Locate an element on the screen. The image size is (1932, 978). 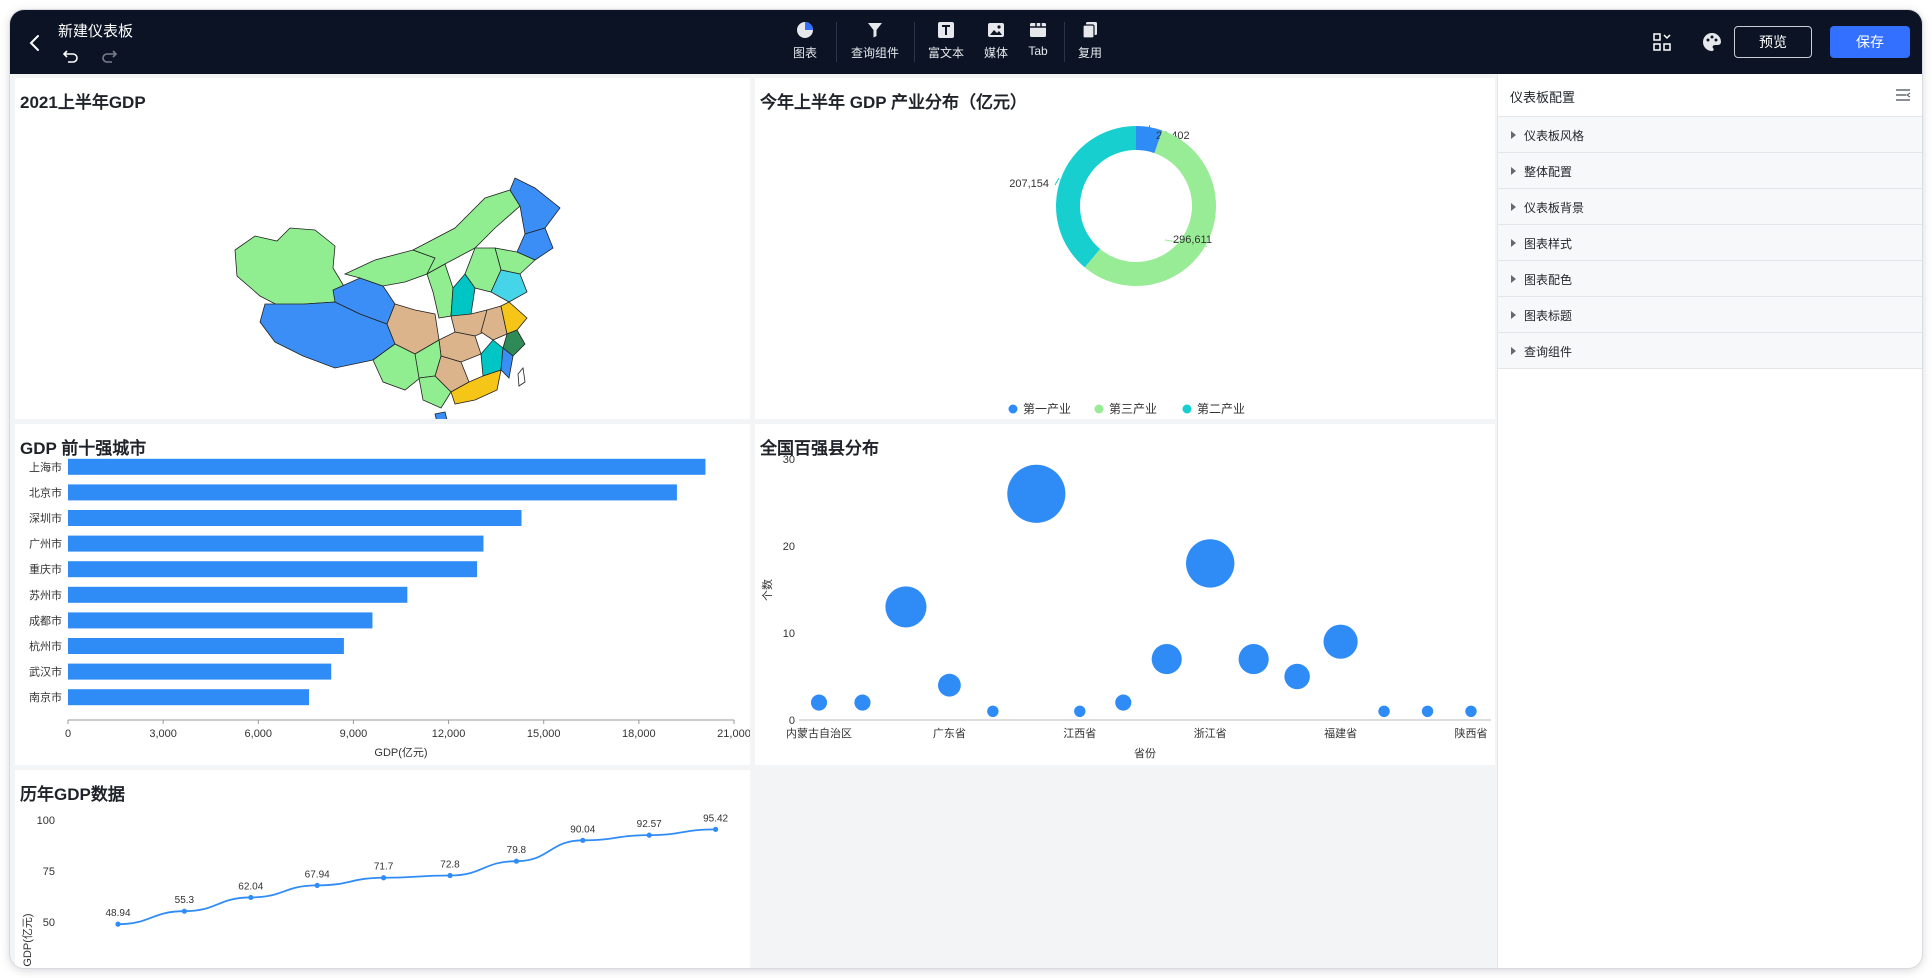
legend-label: 第三产业 is located at coordinates (1133, 409).